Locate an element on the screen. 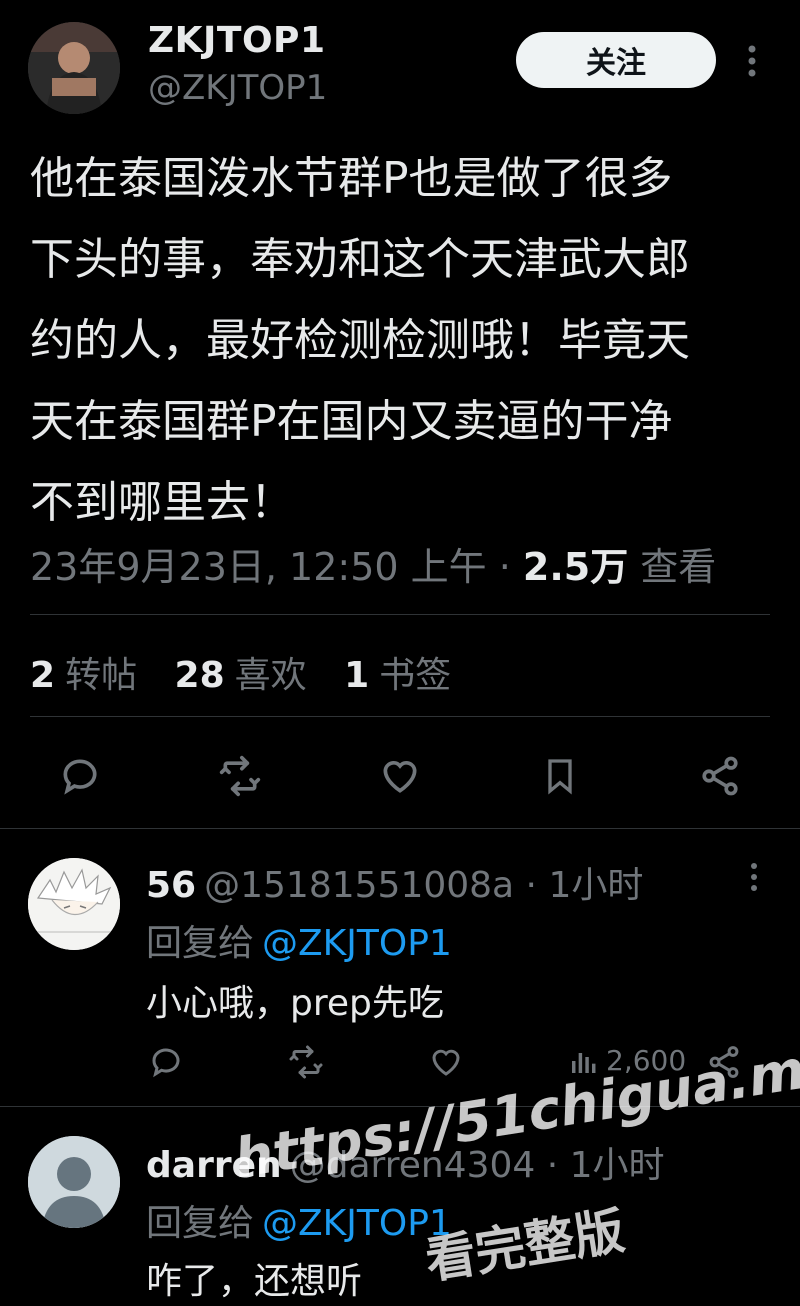 The image size is (800, 1306). bookmarks-label: 书签 is located at coordinates (415, 675).